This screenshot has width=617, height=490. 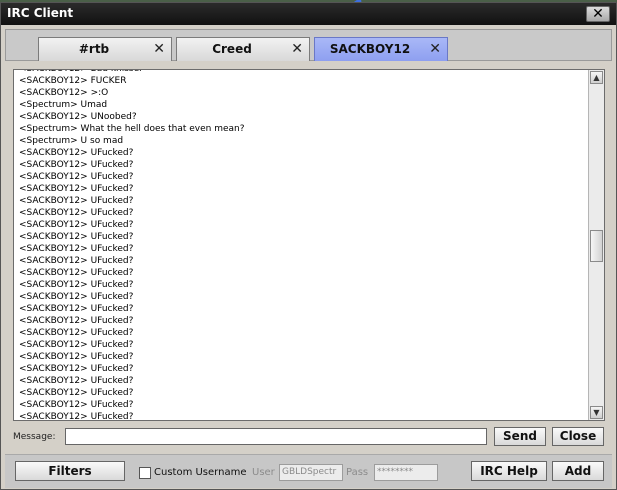 What do you see at coordinates (78, 117) in the screenshot?
I see `chat-line: <SACKBOY12> UNoobed?` at bounding box center [78, 117].